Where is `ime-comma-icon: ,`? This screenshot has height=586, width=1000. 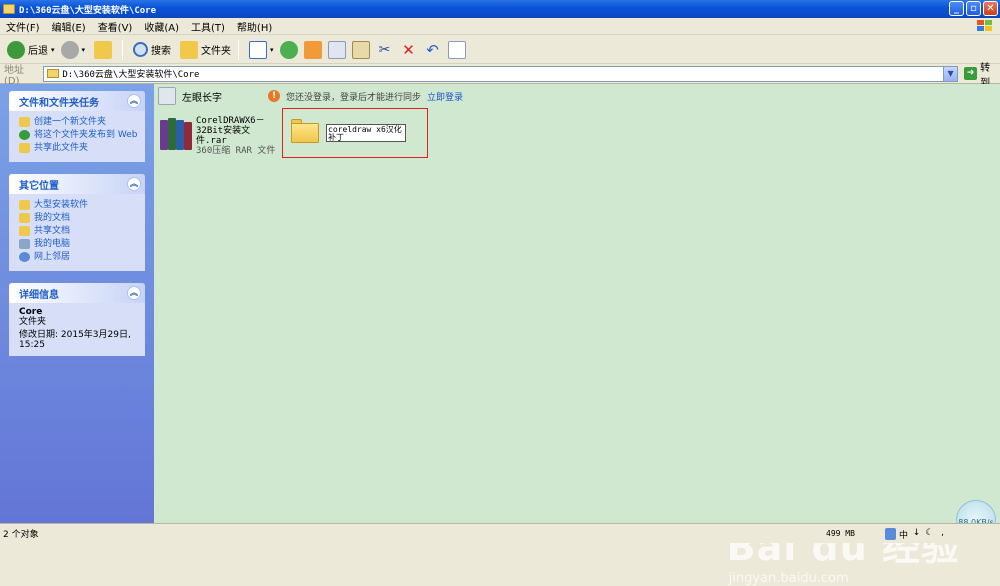 ime-comma-icon: , is located at coordinates (942, 534).